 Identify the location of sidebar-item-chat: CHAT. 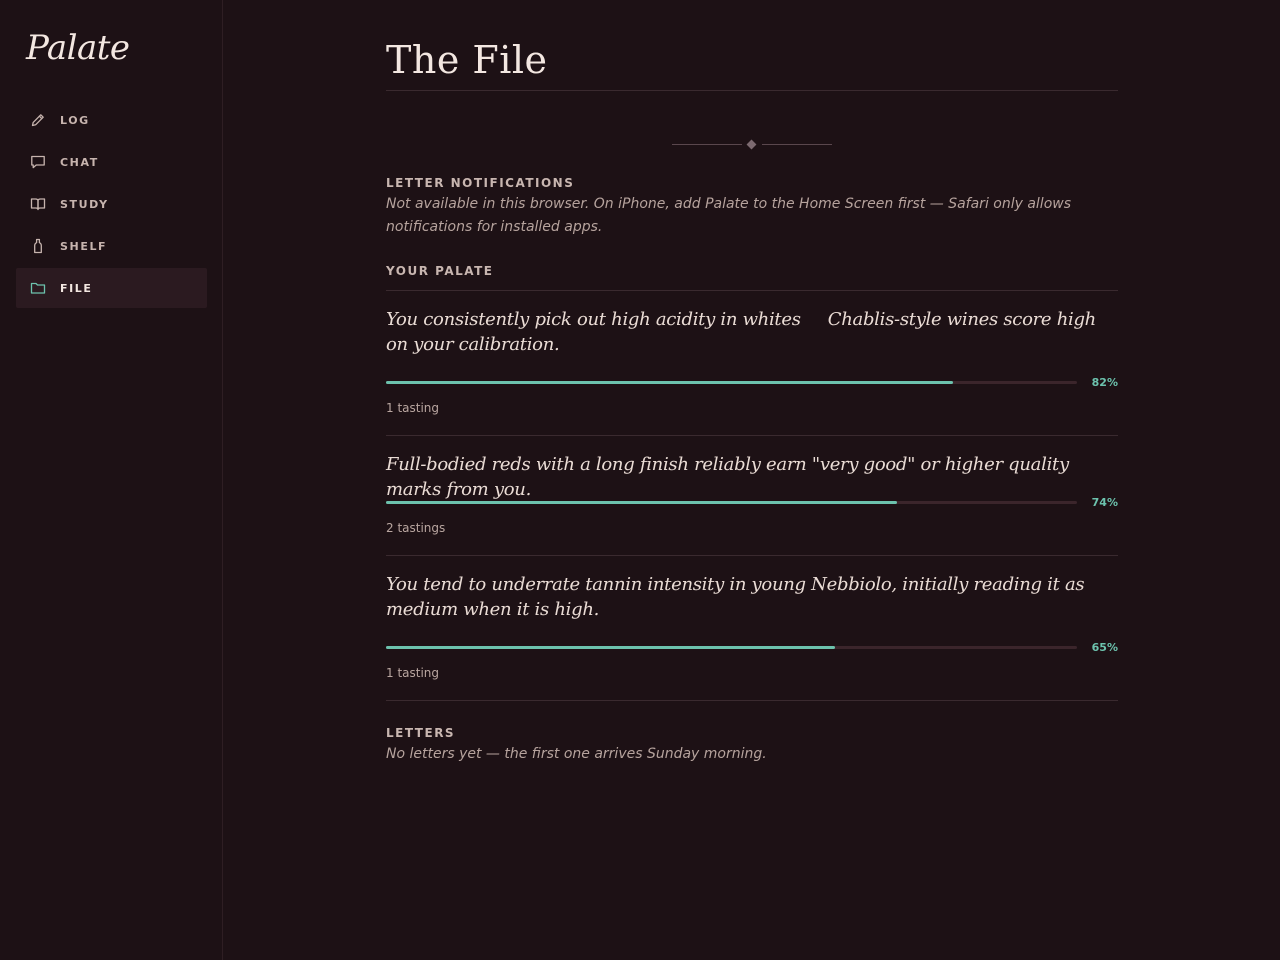
(111, 162).